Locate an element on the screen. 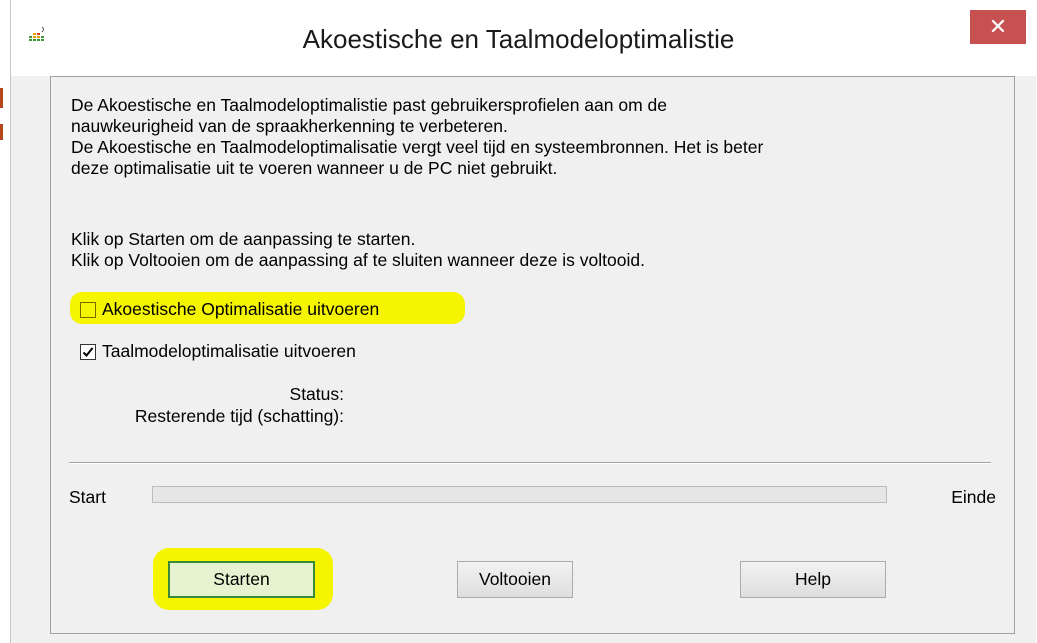 Image resolution: width=1037 pixels, height=643 pixels. help-button: Help is located at coordinates (813, 579).